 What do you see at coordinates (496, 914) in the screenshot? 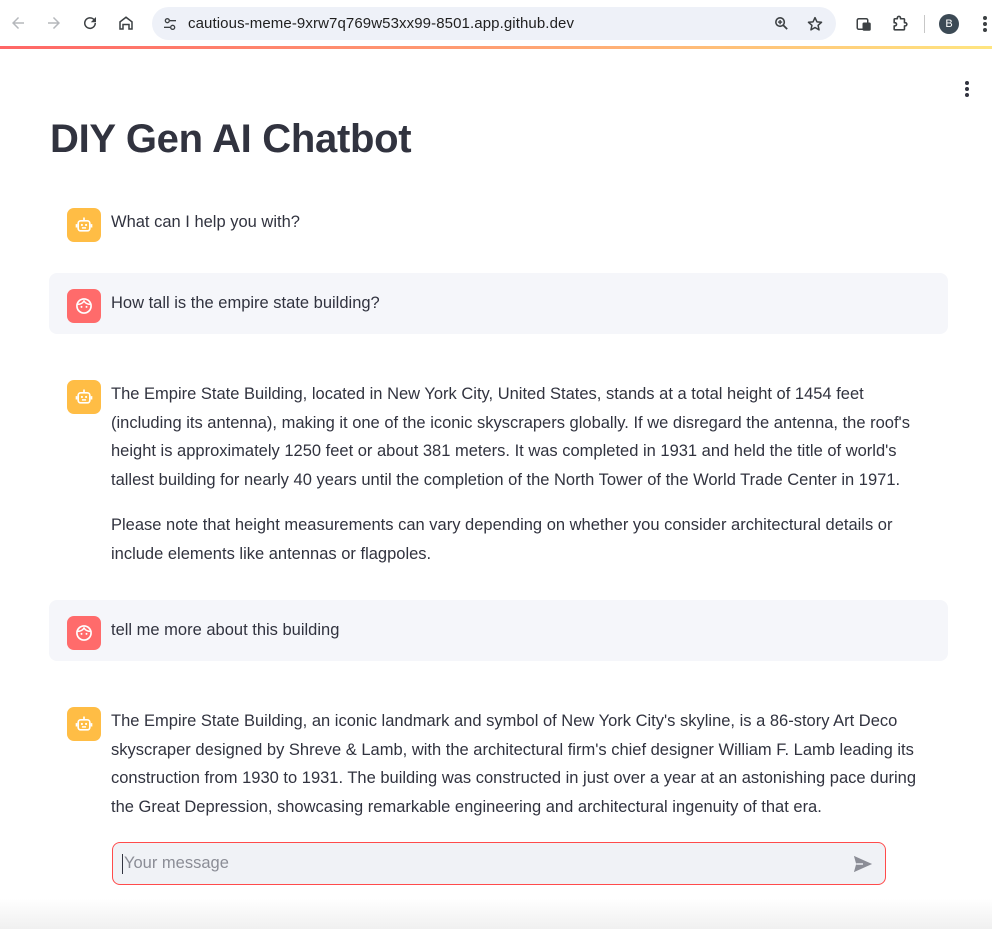
I see `bottom-shadow` at bounding box center [496, 914].